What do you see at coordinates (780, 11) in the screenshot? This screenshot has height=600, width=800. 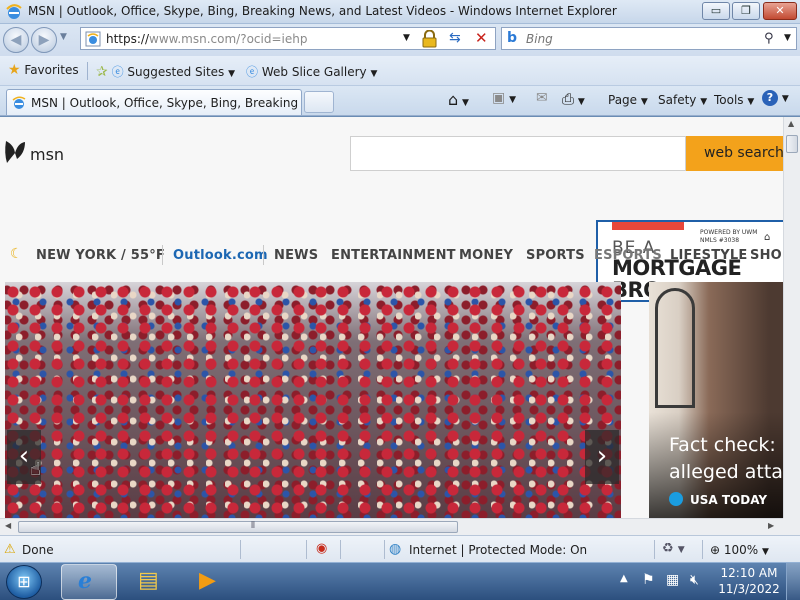 I see `close-button: ✕` at bounding box center [780, 11].